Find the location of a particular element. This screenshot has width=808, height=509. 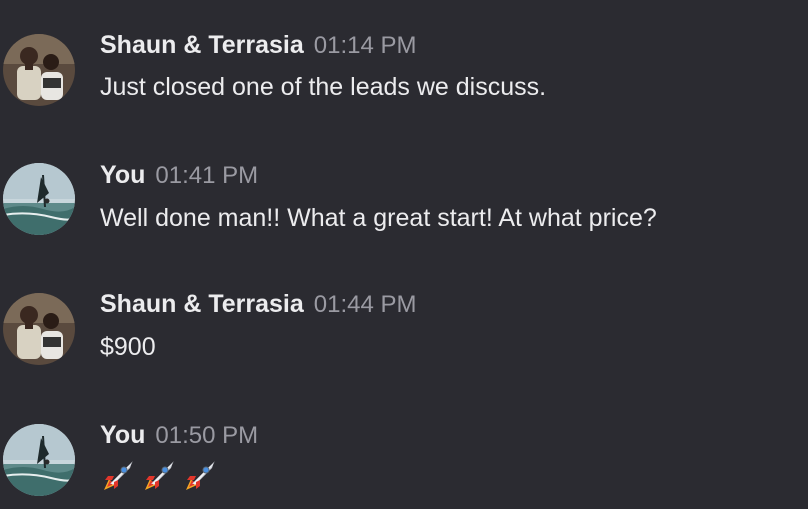

timestamp: 01:14 PM is located at coordinates (365, 45).